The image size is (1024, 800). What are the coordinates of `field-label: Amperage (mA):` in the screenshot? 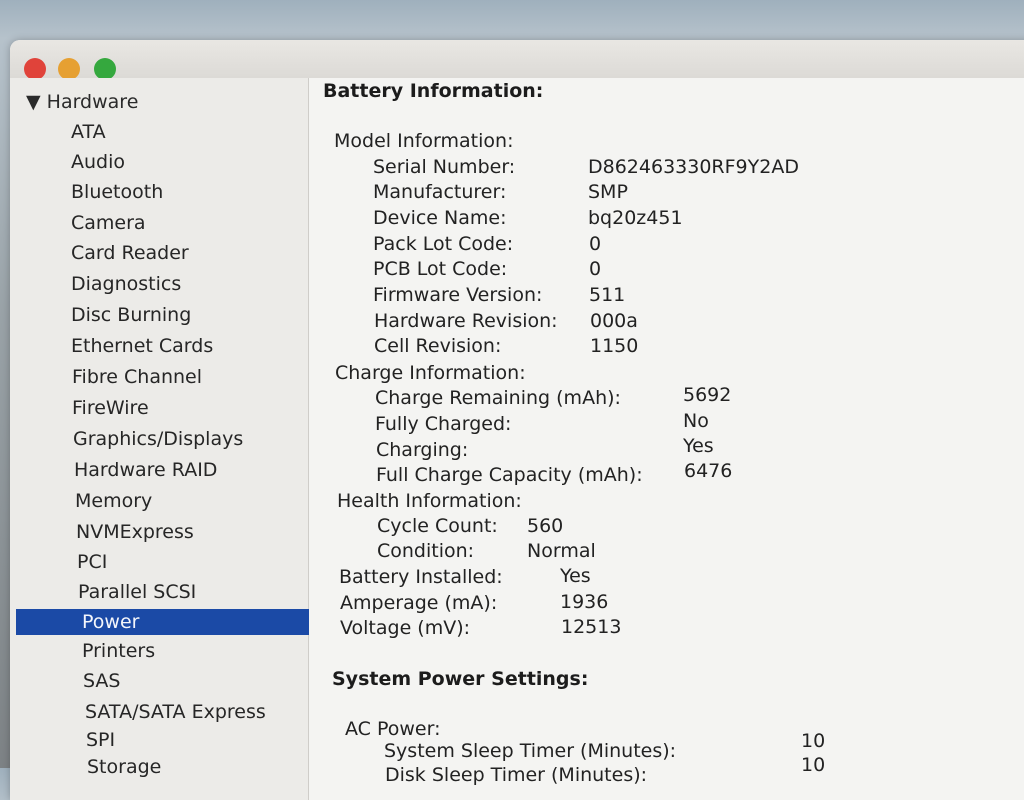 It's located at (419, 603).